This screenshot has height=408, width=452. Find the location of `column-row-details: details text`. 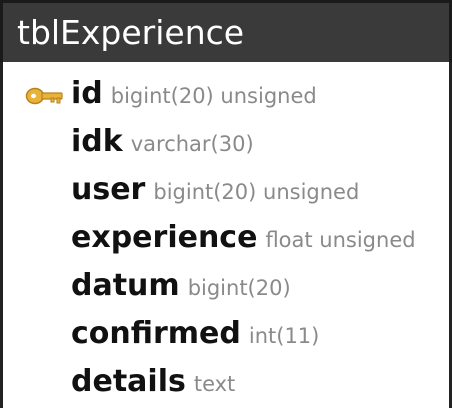

column-row-details: details text is located at coordinates (153, 382).